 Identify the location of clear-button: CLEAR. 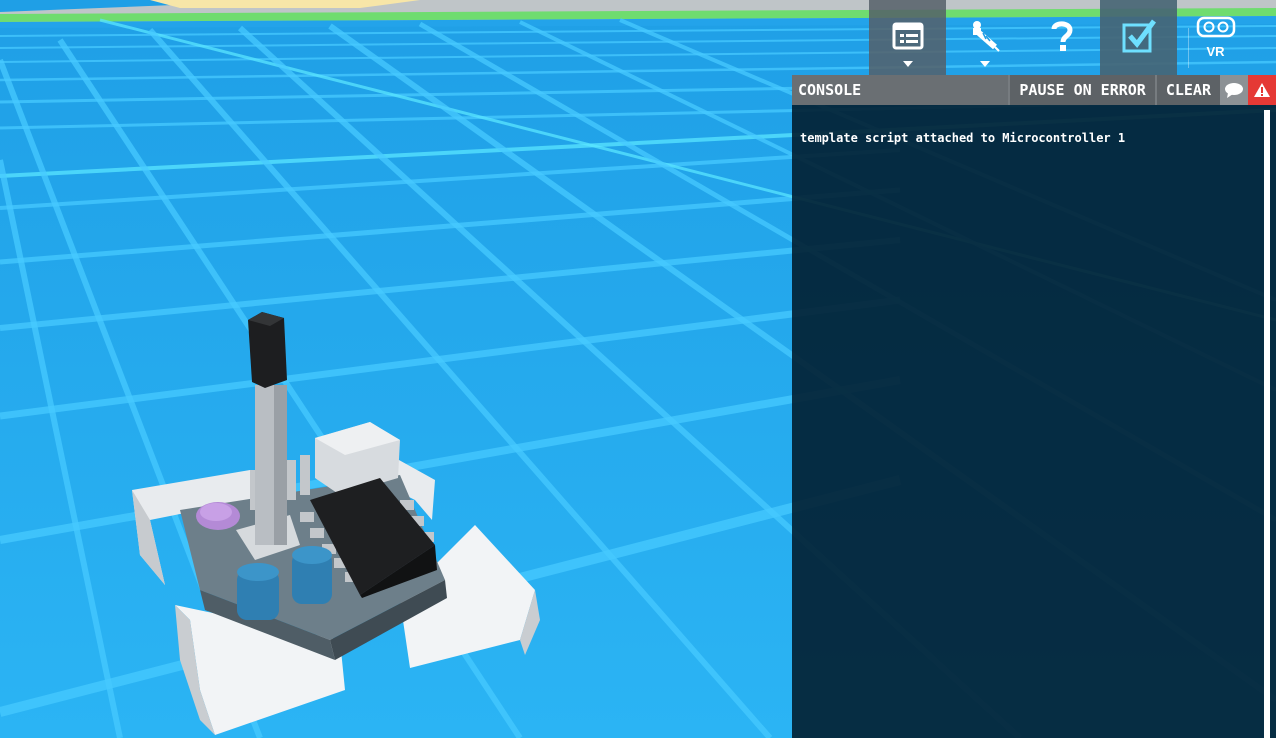
(1187, 90).